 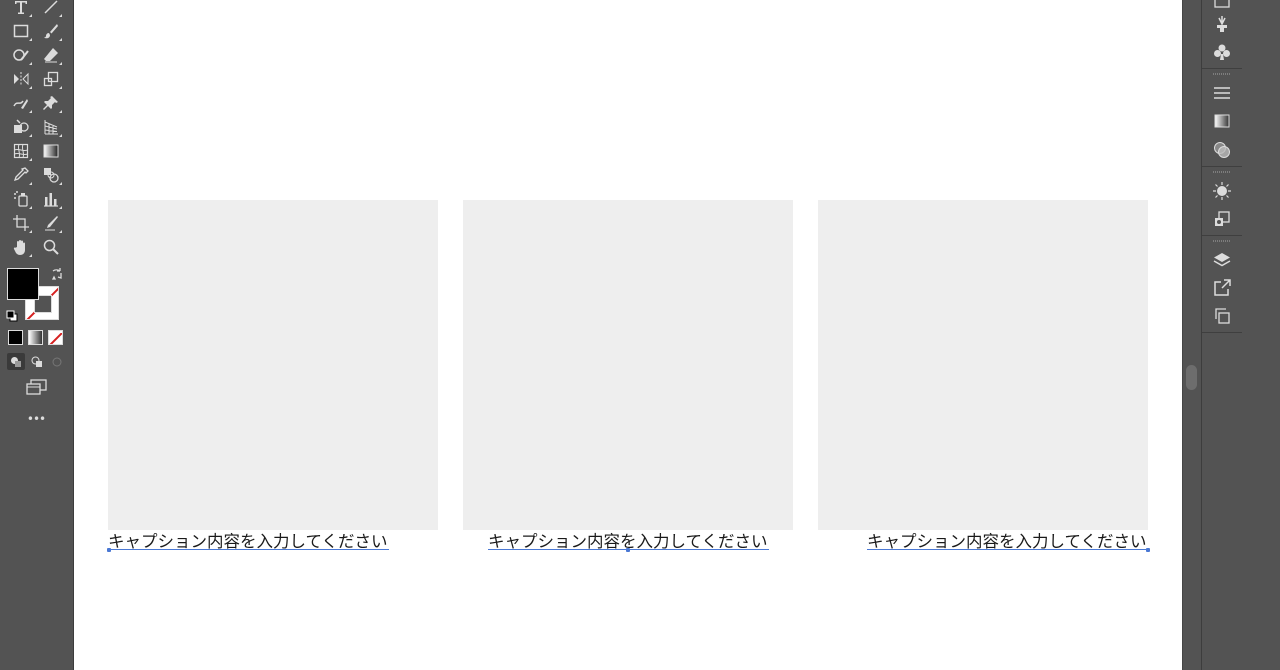 What do you see at coordinates (1222, 335) in the screenshot?
I see `panel-dock` at bounding box center [1222, 335].